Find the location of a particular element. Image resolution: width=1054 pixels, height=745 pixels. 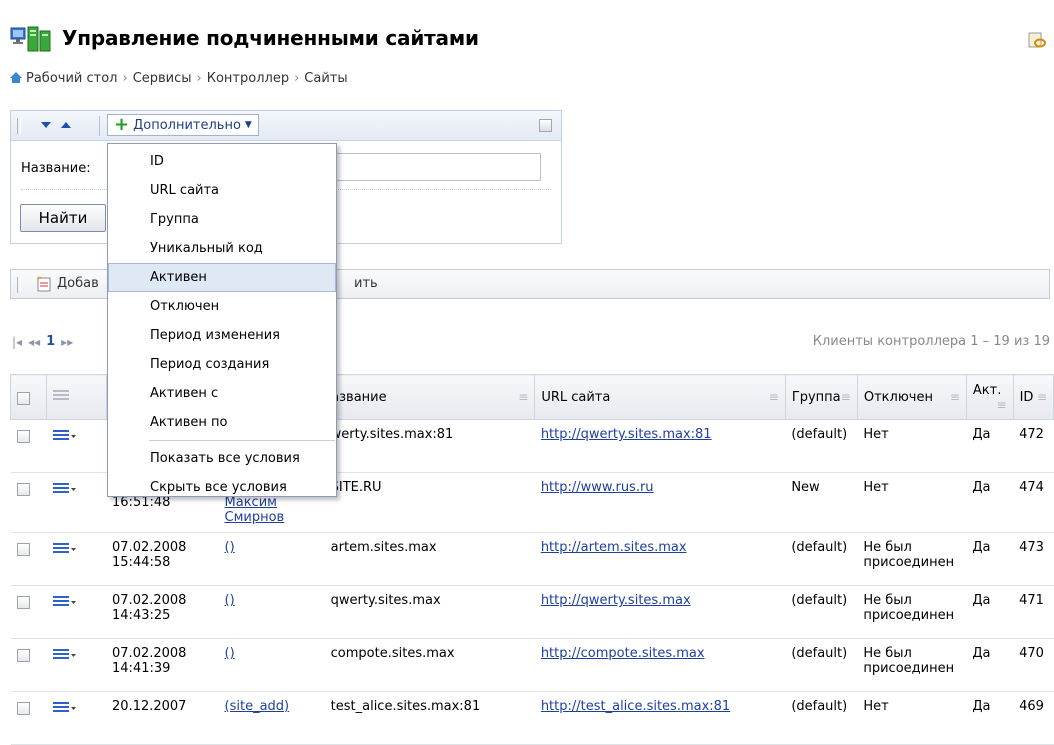

cell-group: (default) is located at coordinates (821, 446).